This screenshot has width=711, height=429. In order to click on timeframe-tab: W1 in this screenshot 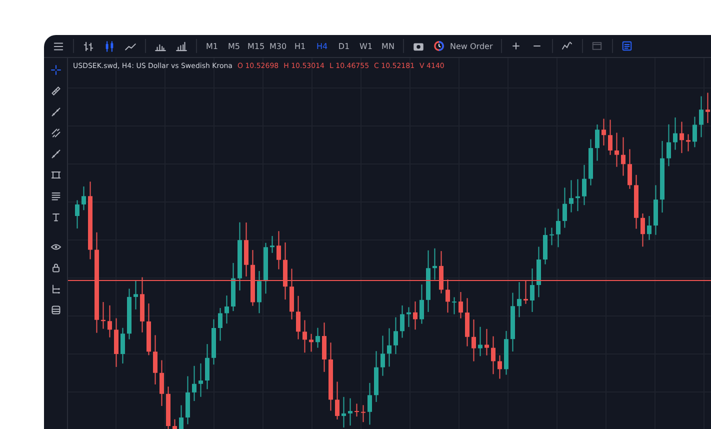, I will do `click(366, 46)`.